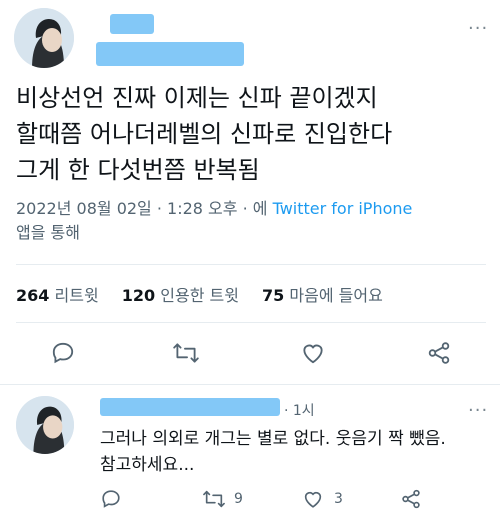  I want to click on reply-text-line: 그러나 의외로 개그는 별로 없다. 웃음기 짝 뺐음., so click(273, 439).